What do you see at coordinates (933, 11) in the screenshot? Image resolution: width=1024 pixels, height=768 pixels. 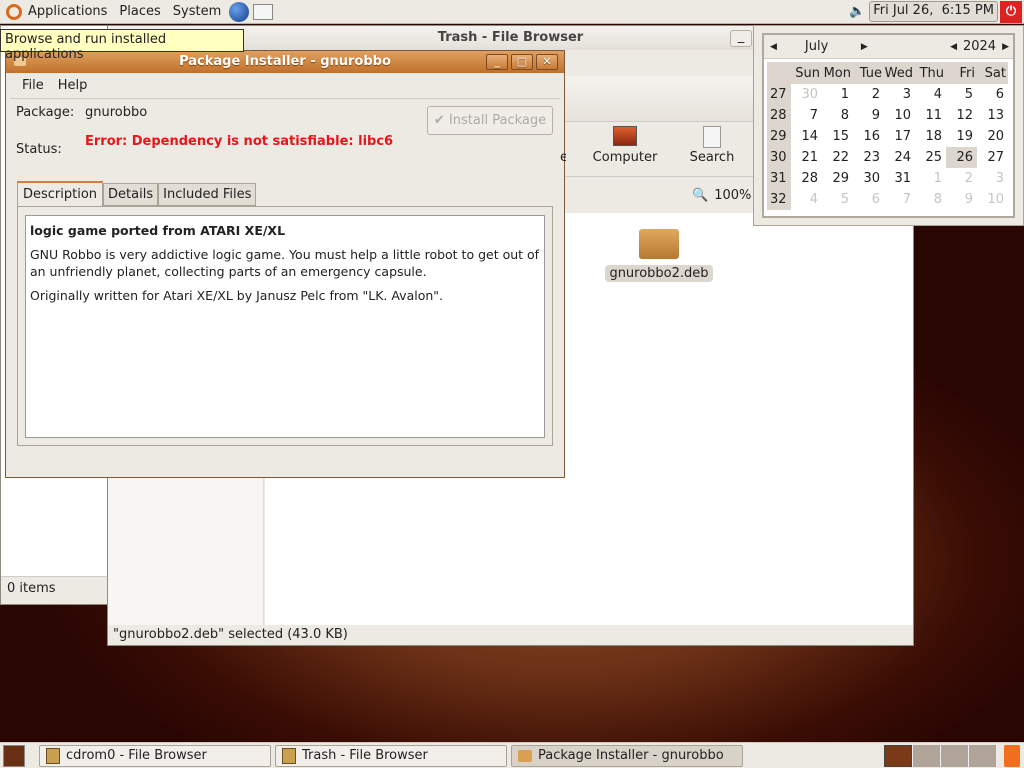 I see `clock: Fri Jul 26, 6:15 PM` at bounding box center [933, 11].